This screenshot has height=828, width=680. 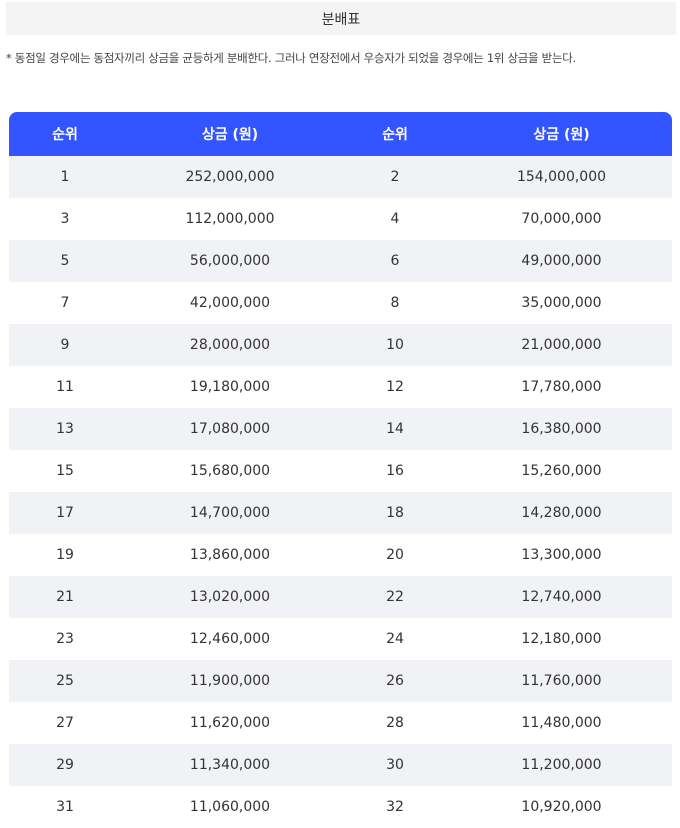 What do you see at coordinates (395, 177) in the screenshot?
I see `cell-rank-right: 2` at bounding box center [395, 177].